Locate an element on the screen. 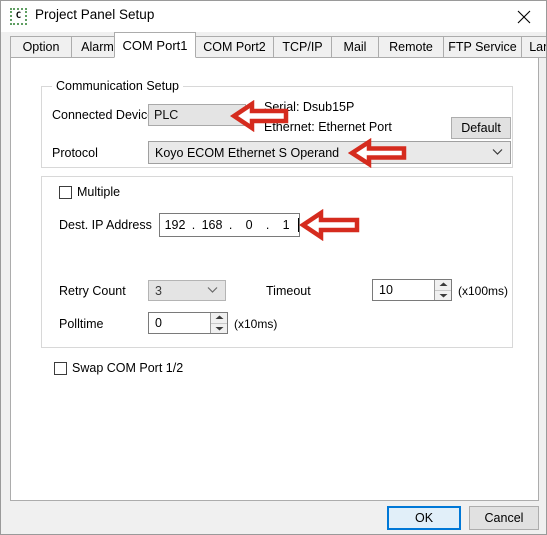  polltime-spin-buttons is located at coordinates (218, 323).